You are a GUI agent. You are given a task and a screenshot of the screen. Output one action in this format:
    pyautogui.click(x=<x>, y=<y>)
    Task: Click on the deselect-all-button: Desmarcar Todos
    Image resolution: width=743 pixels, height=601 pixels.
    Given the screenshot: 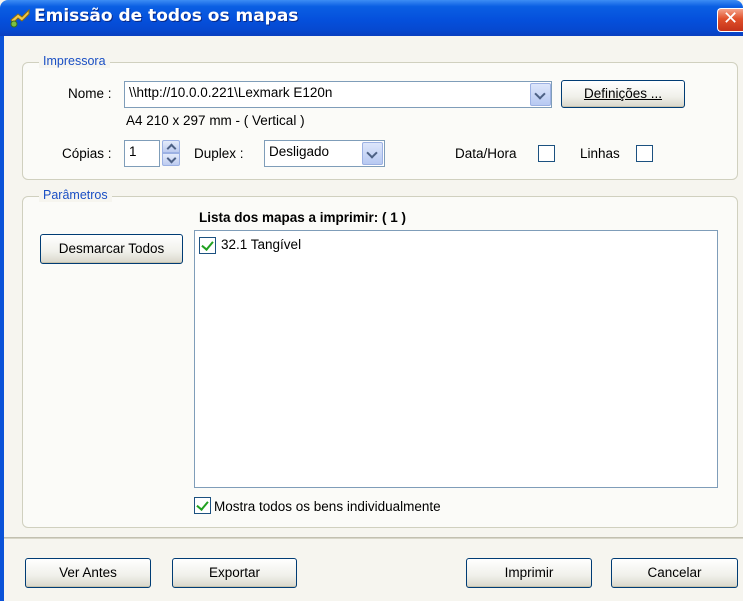 What is the action you would take?
    pyautogui.click(x=111, y=249)
    